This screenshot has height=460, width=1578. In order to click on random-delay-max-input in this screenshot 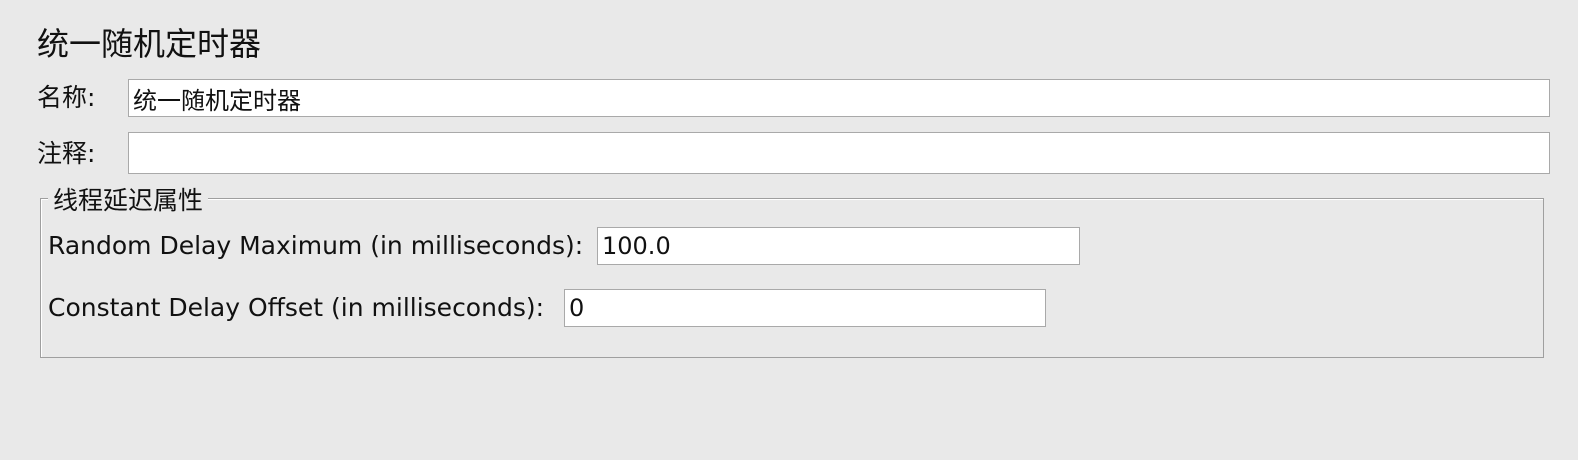, I will do `click(838, 246)`.